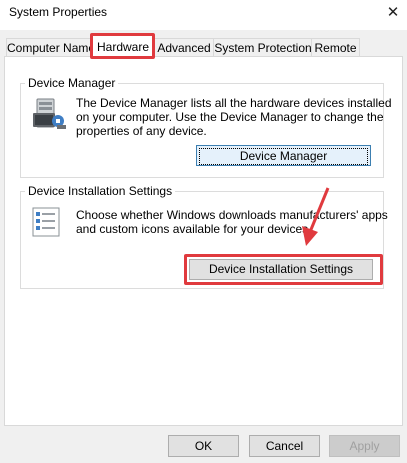 The image size is (407, 463). What do you see at coordinates (72, 83) in the screenshot?
I see `device-manager-group-label: Device Manager` at bounding box center [72, 83].